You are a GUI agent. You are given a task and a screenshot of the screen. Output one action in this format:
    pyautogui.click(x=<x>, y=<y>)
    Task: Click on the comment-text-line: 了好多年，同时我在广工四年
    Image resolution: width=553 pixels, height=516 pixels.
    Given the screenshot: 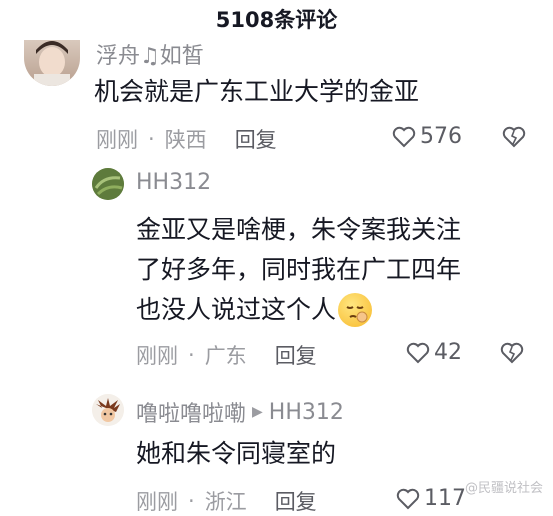 What is the action you would take?
    pyautogui.click(x=299, y=269)
    